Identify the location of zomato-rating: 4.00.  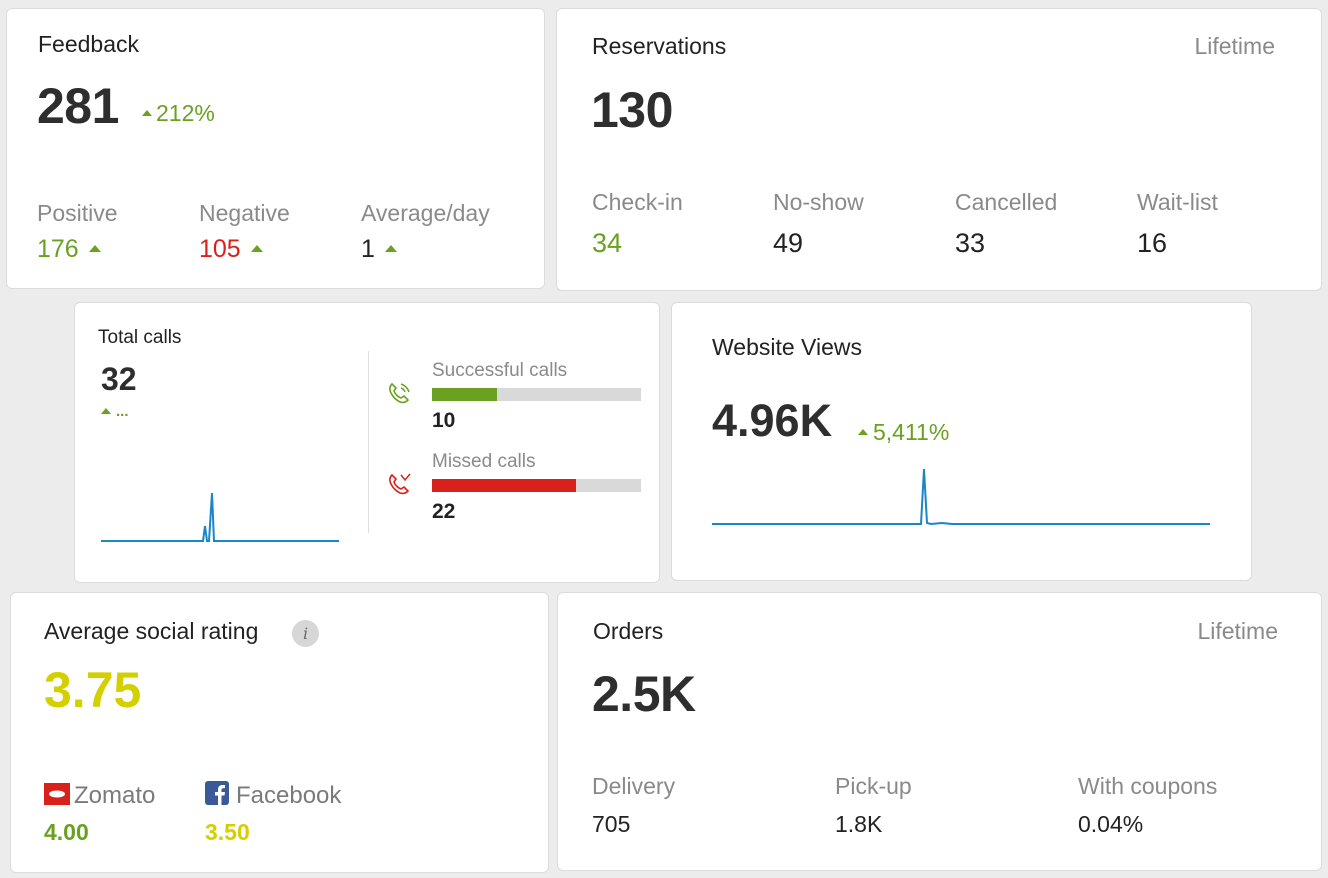
(66, 832).